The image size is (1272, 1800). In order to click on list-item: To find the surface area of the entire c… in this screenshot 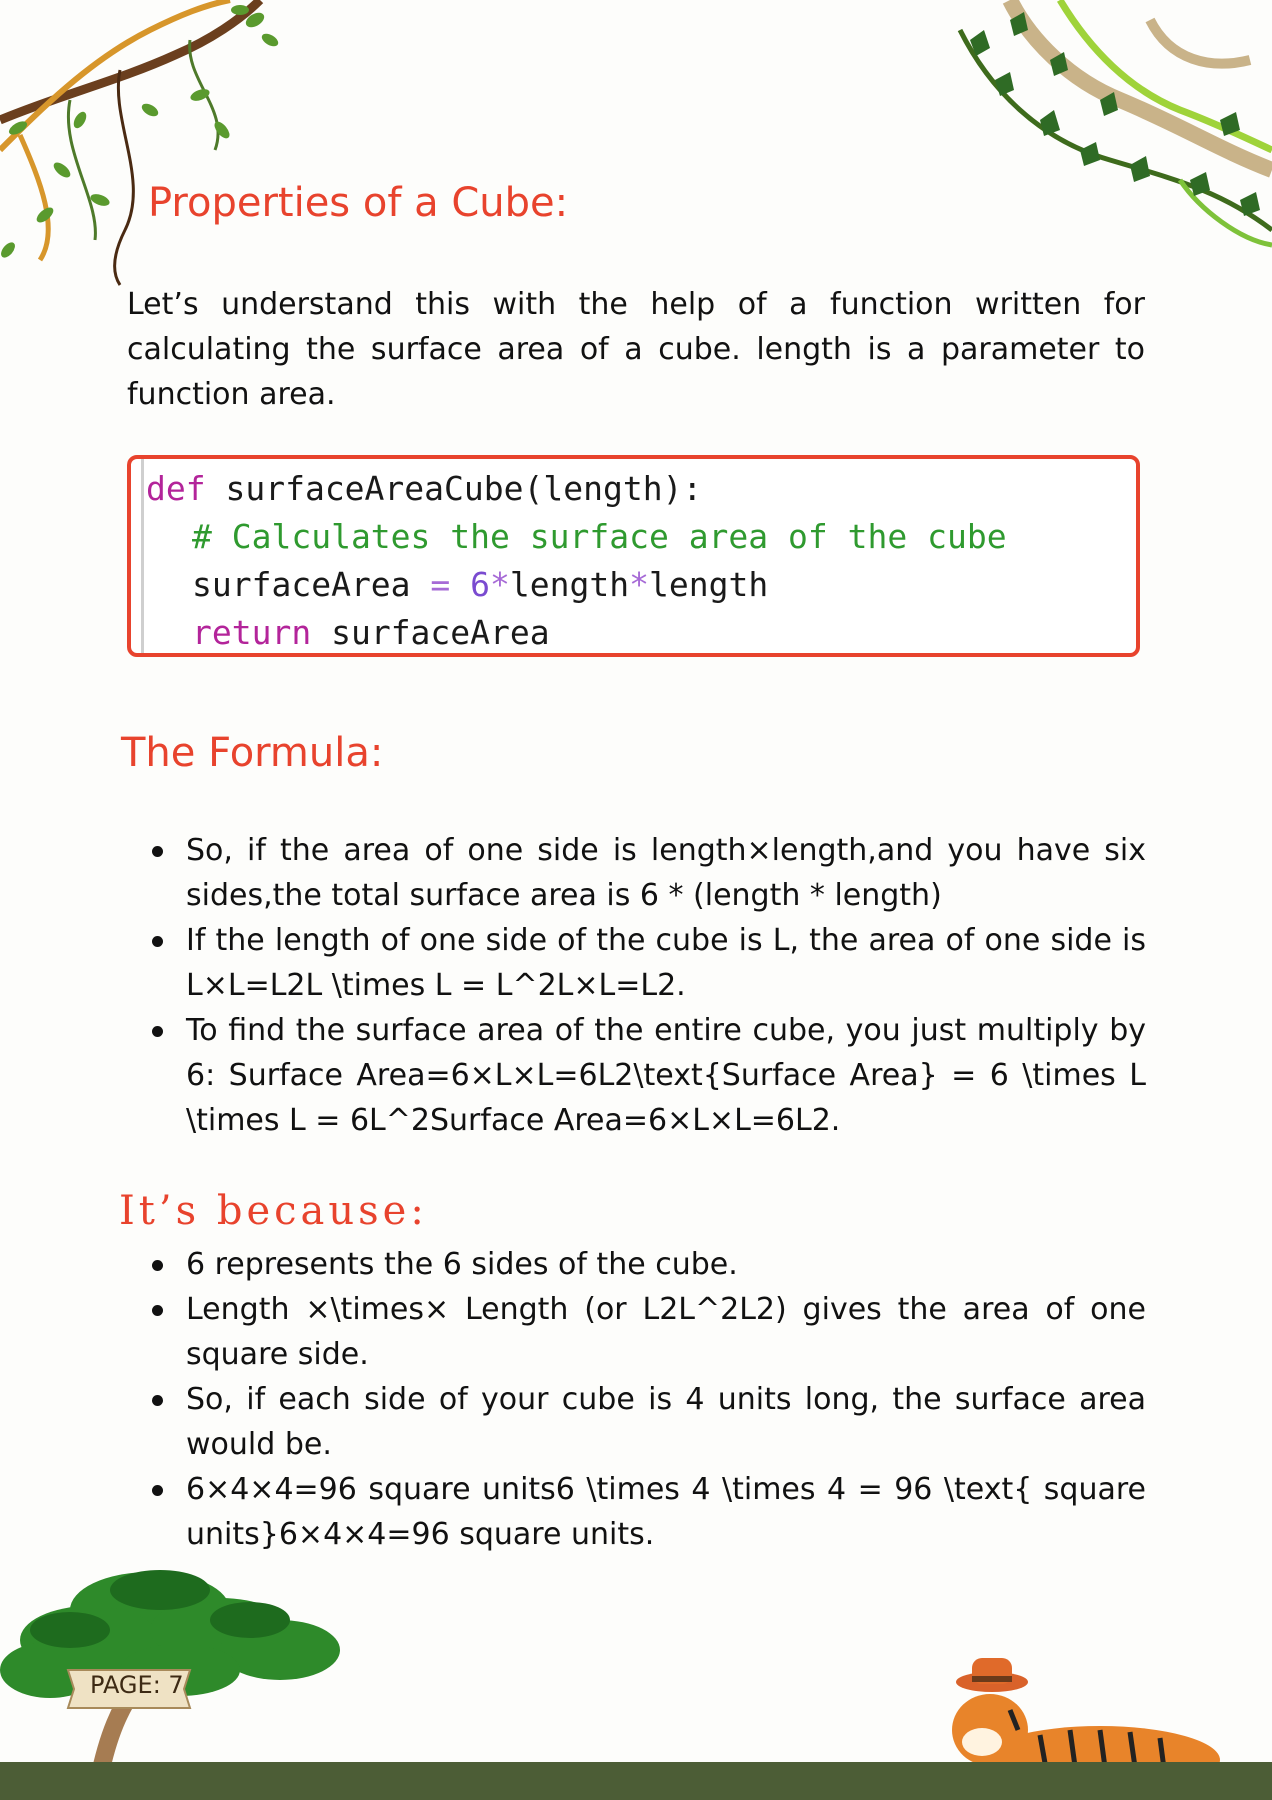, I will do `click(647, 1075)`.